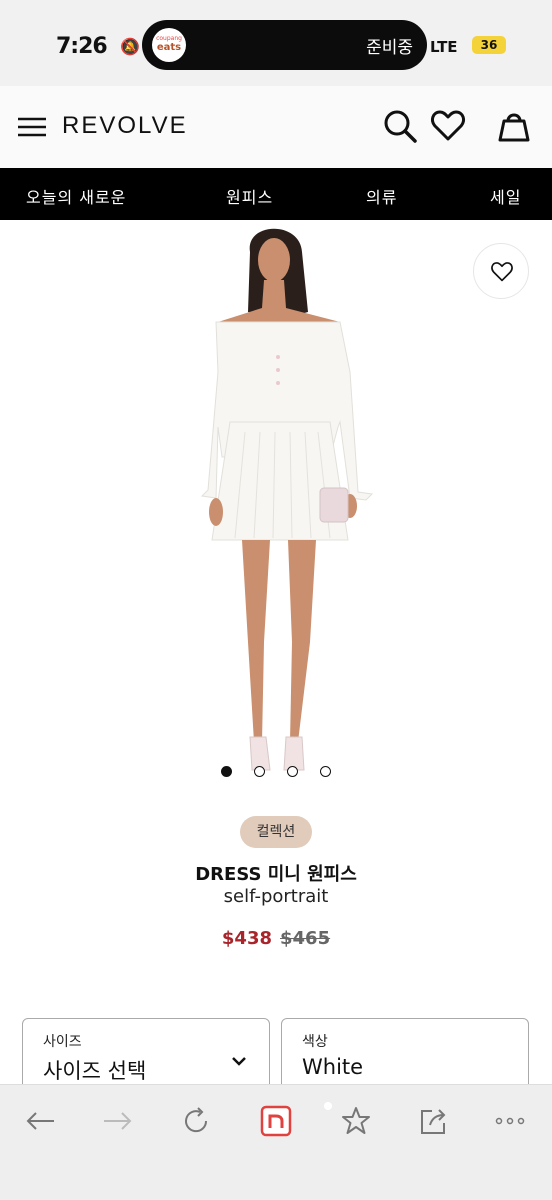 The image size is (552, 1200). I want to click on brand-logo: REVOLVE, so click(125, 126).